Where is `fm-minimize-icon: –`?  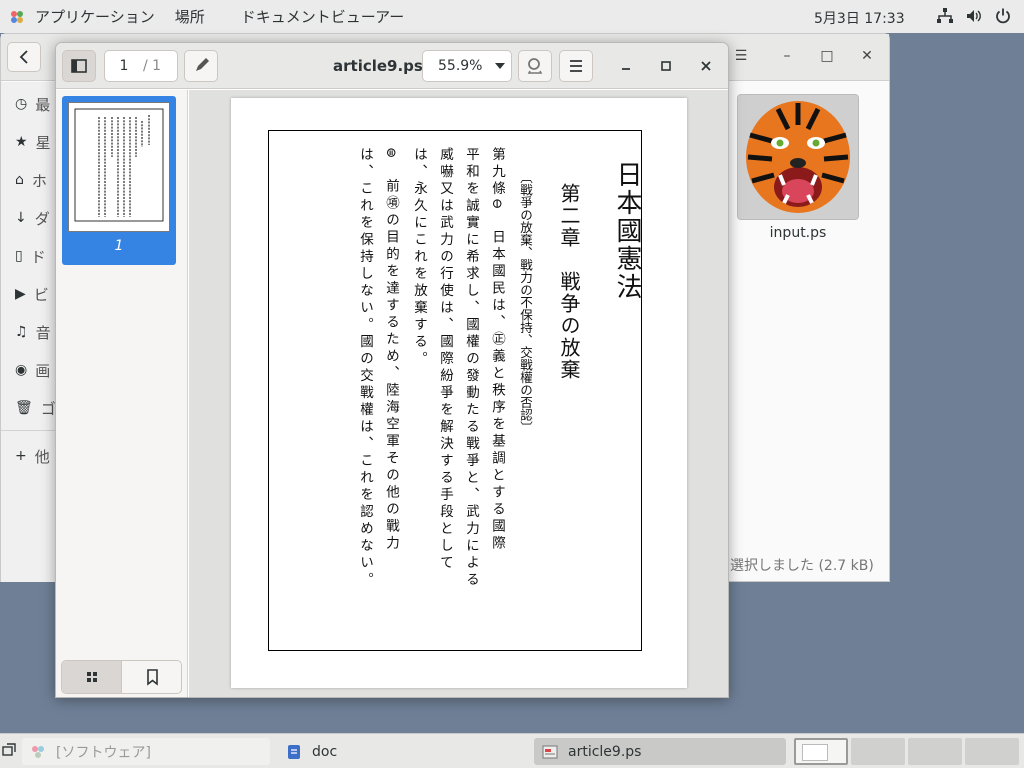
fm-minimize-icon: – is located at coordinates (787, 56).